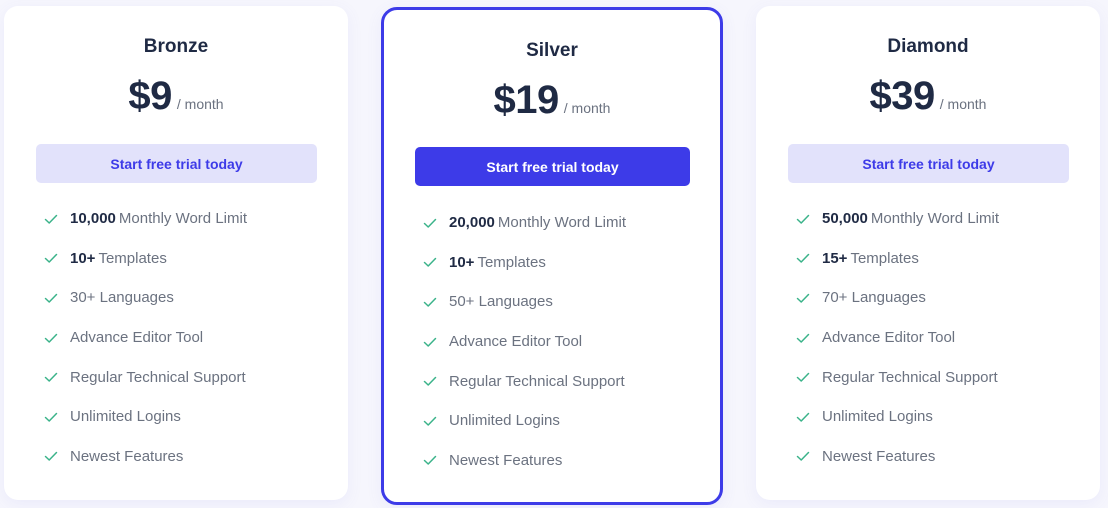  I want to click on price-row: $9/ month, so click(176, 96).